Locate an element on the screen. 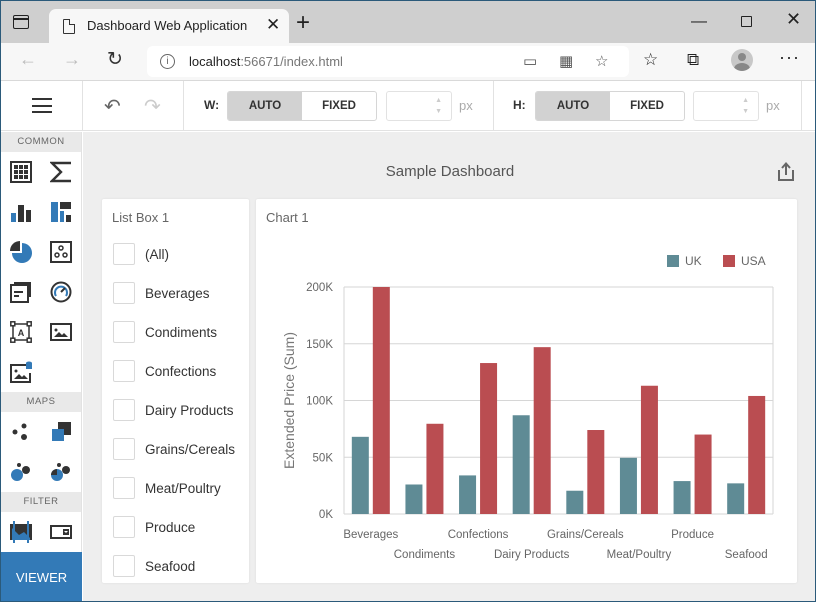 This screenshot has height=602, width=816. height-spinner: ▲ ▼ is located at coordinates (726, 106).